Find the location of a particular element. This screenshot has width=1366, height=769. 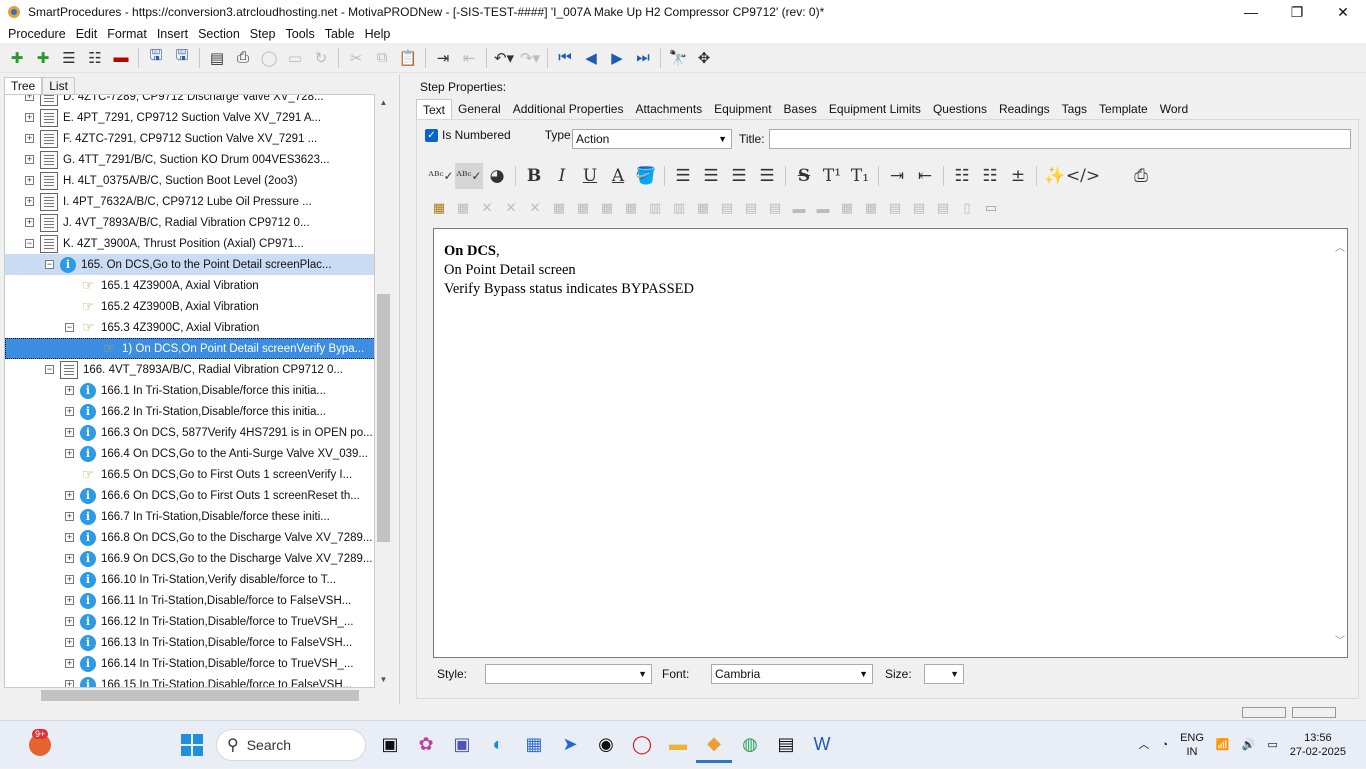

table-tool-icon: ▬ is located at coordinates (823, 208).